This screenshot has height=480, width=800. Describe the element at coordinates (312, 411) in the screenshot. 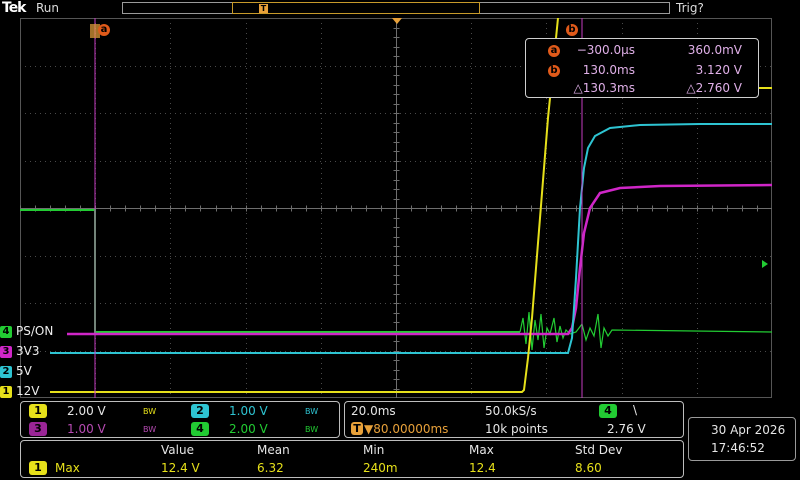

I see `ch2-bw-limit-icon: BW` at that location.